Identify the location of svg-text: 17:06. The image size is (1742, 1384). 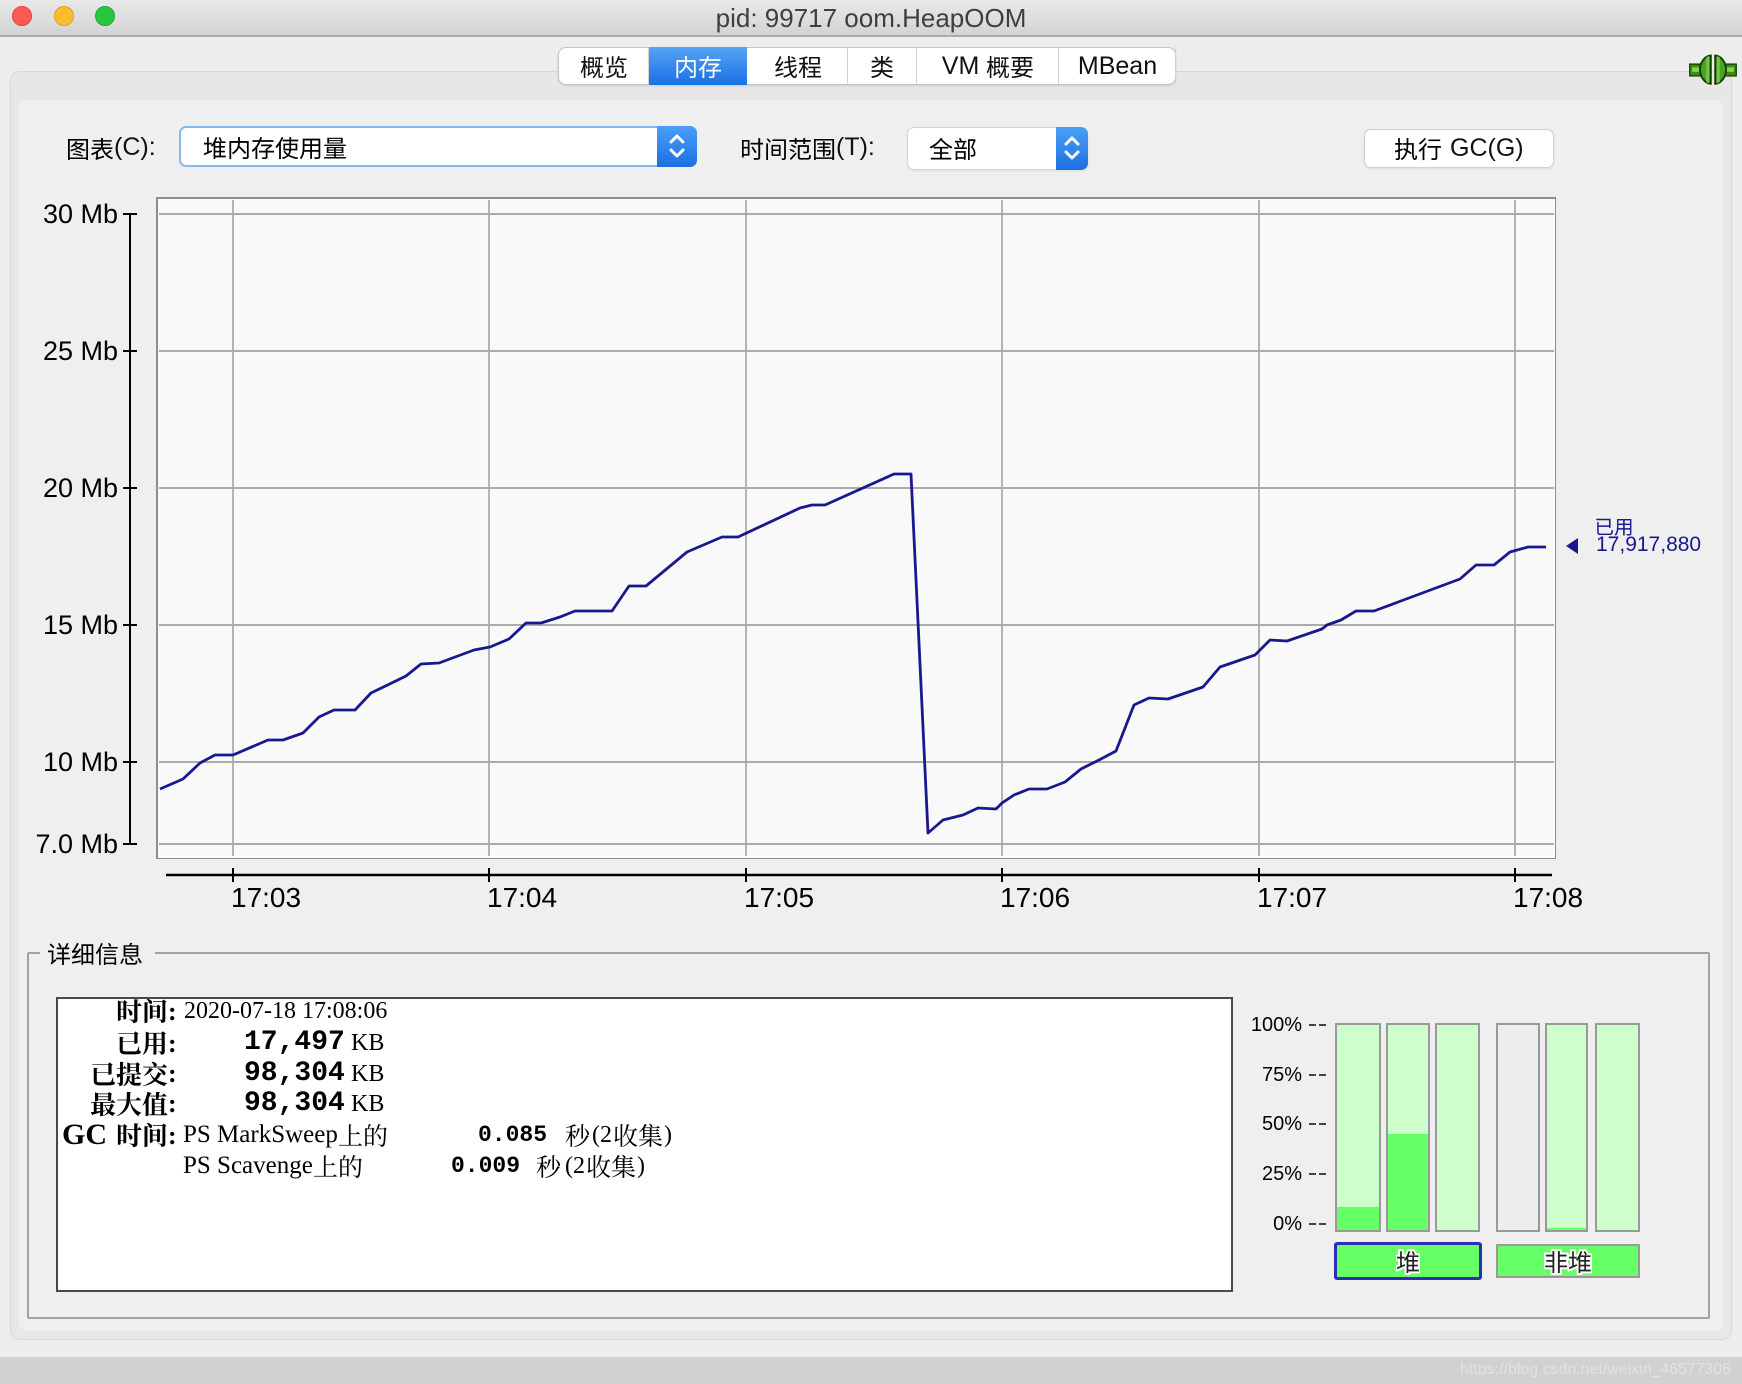
(1035, 897).